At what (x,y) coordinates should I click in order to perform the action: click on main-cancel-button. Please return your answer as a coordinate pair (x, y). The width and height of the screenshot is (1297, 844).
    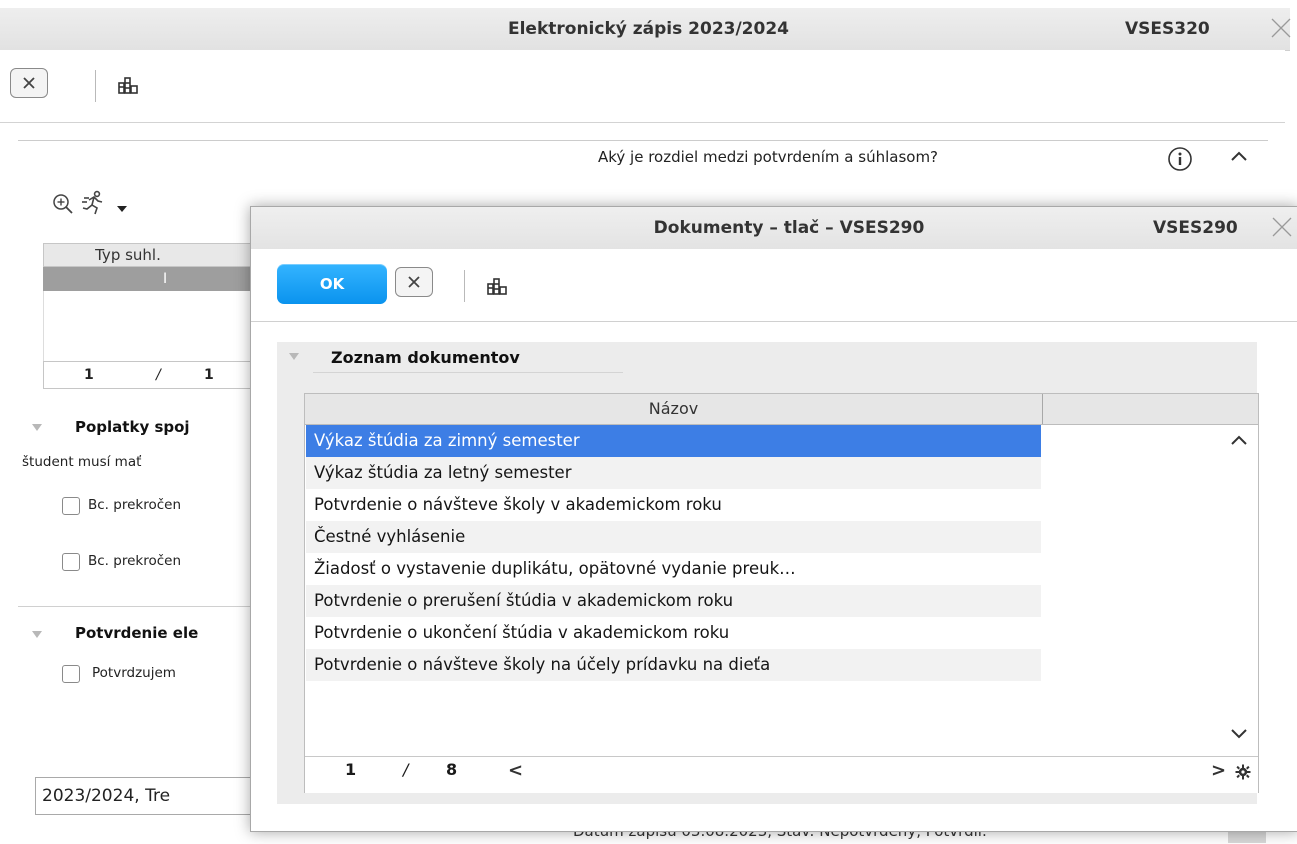
    Looking at the image, I should click on (29, 83).